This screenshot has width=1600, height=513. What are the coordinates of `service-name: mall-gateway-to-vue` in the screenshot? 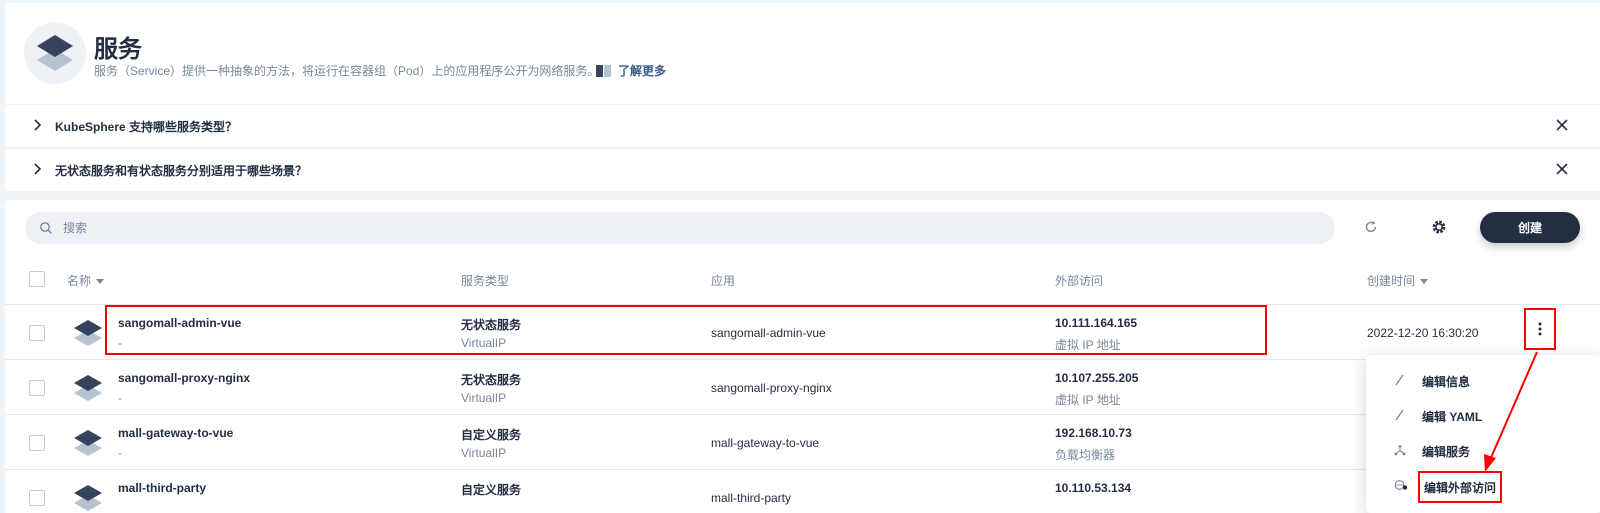 It's located at (175, 433).